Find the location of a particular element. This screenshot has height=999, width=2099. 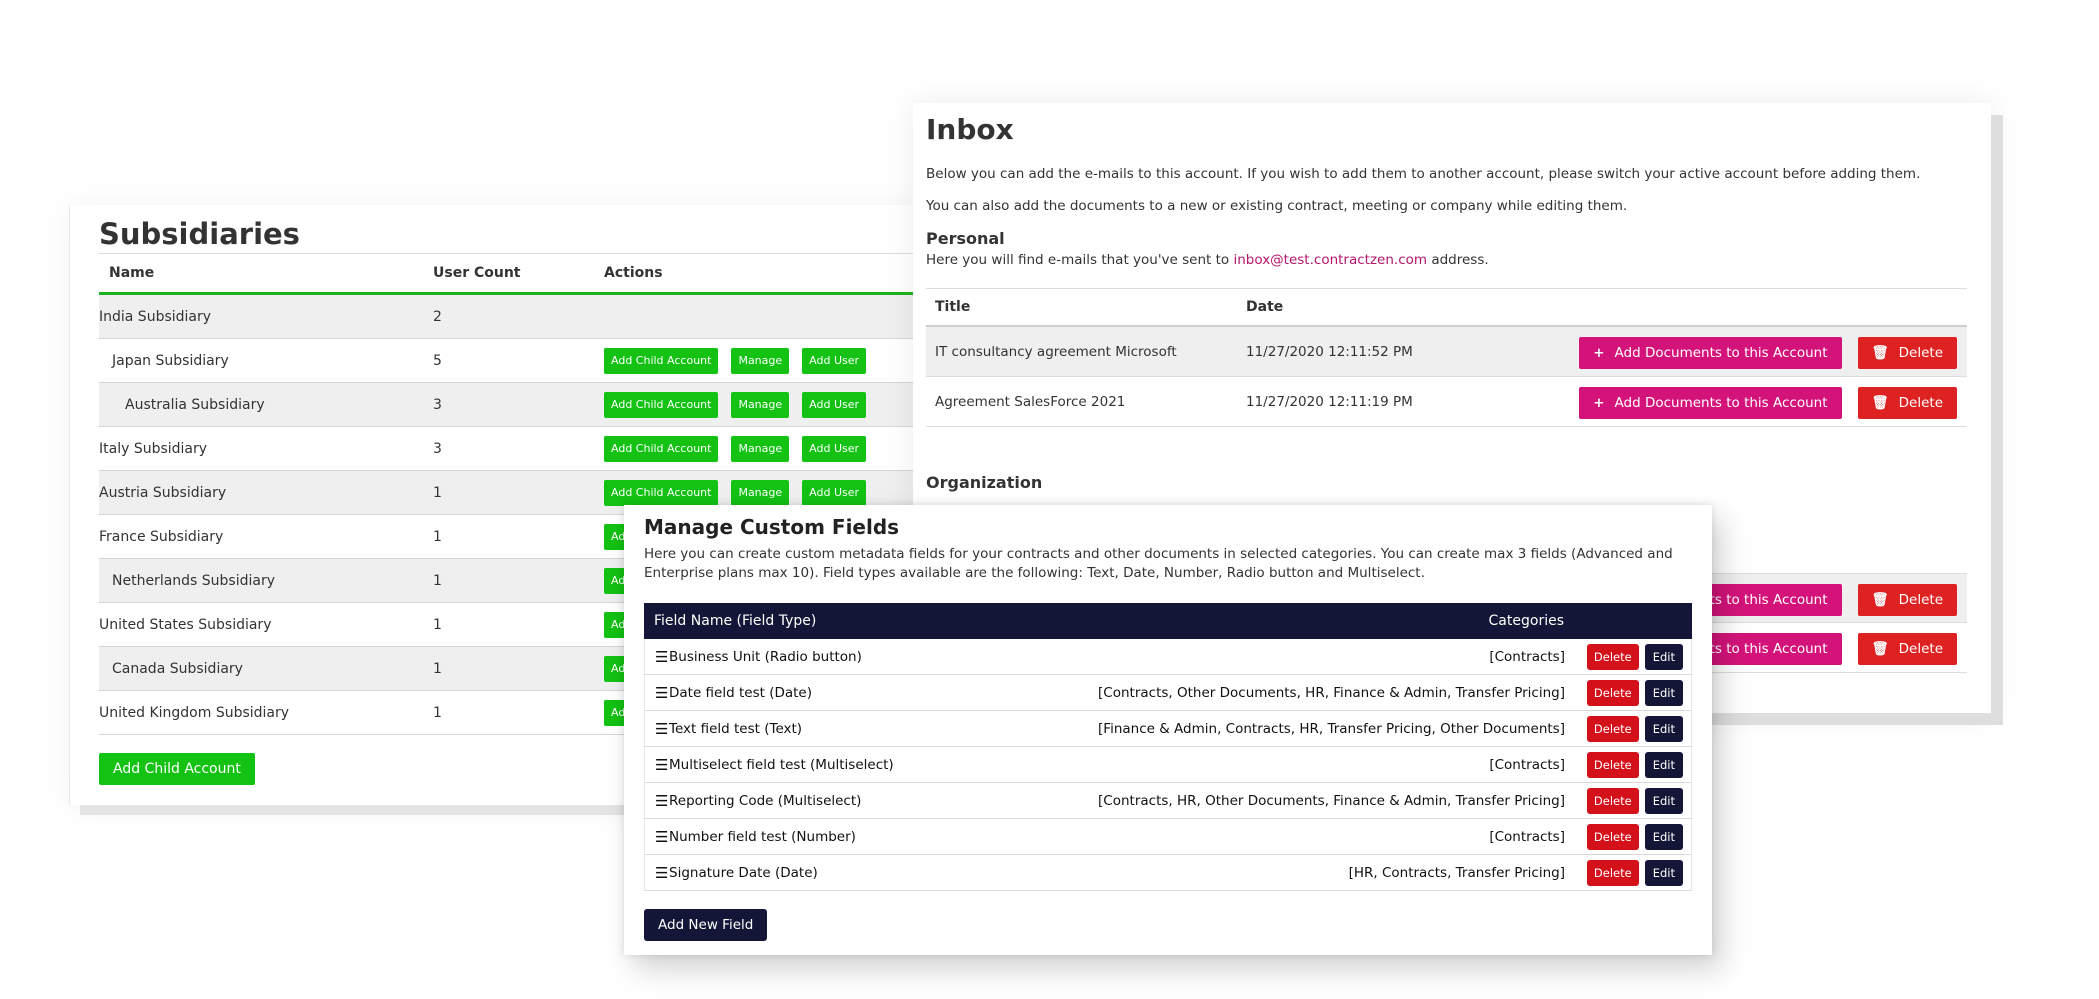

field-name: Number field test (Number) is located at coordinates (762, 836).